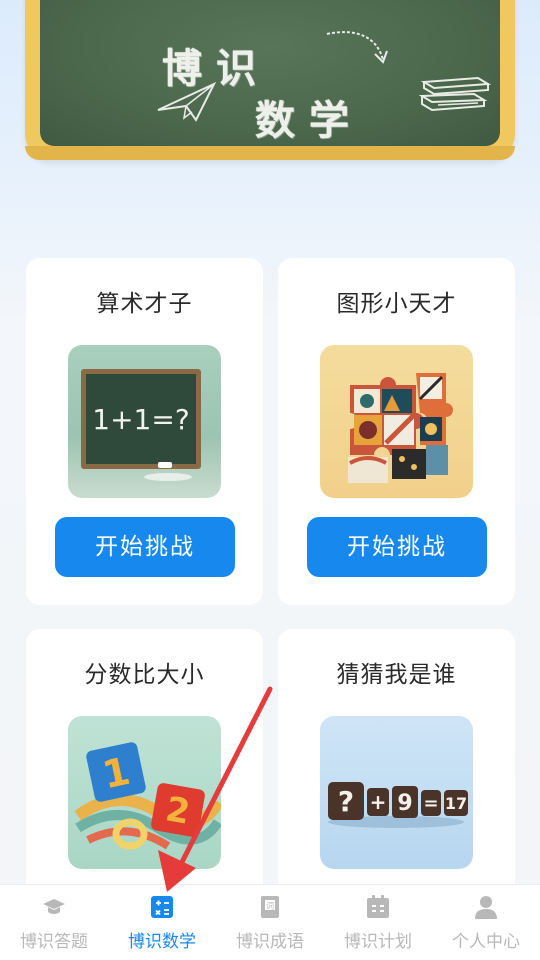 The height and width of the screenshot is (960, 540). What do you see at coordinates (396, 304) in the screenshot?
I see `card-title: 图形小天才` at bounding box center [396, 304].